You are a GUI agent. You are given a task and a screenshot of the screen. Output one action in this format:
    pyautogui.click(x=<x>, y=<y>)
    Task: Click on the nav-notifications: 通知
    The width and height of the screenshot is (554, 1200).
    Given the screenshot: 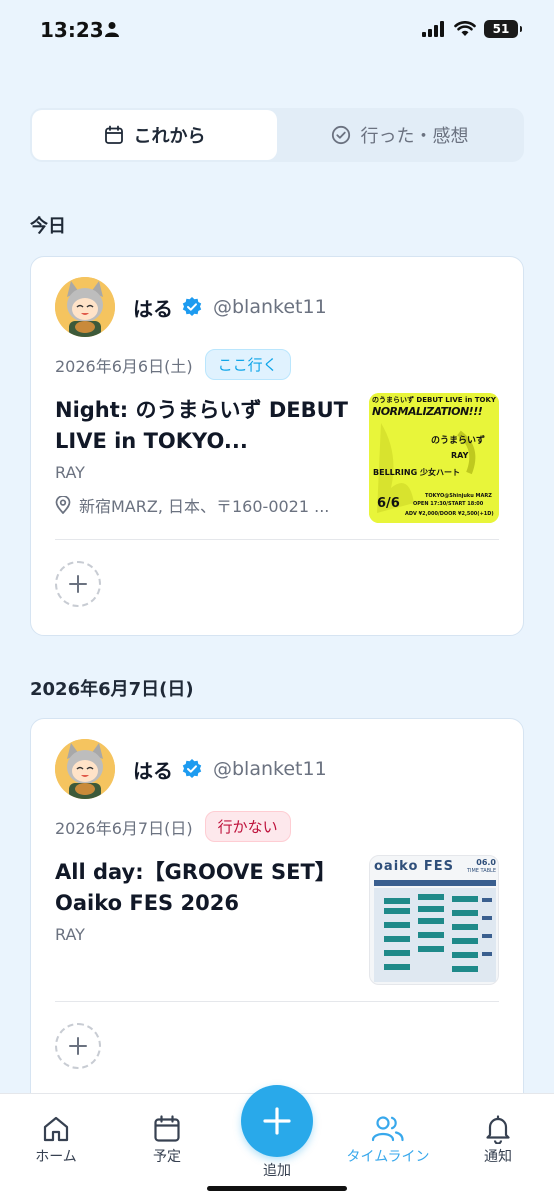 What is the action you would take?
    pyautogui.click(x=498, y=1140)
    